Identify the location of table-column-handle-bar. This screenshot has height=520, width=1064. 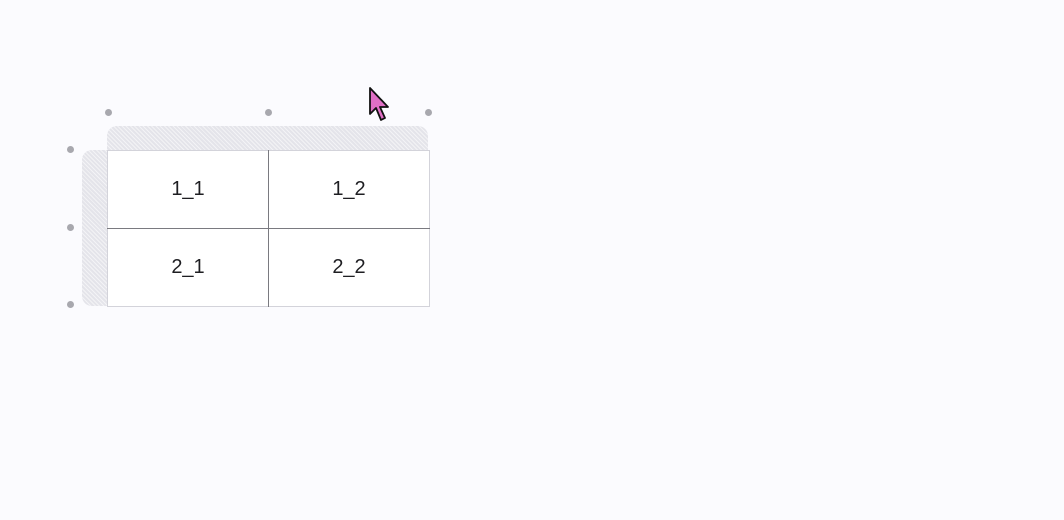
(267, 138).